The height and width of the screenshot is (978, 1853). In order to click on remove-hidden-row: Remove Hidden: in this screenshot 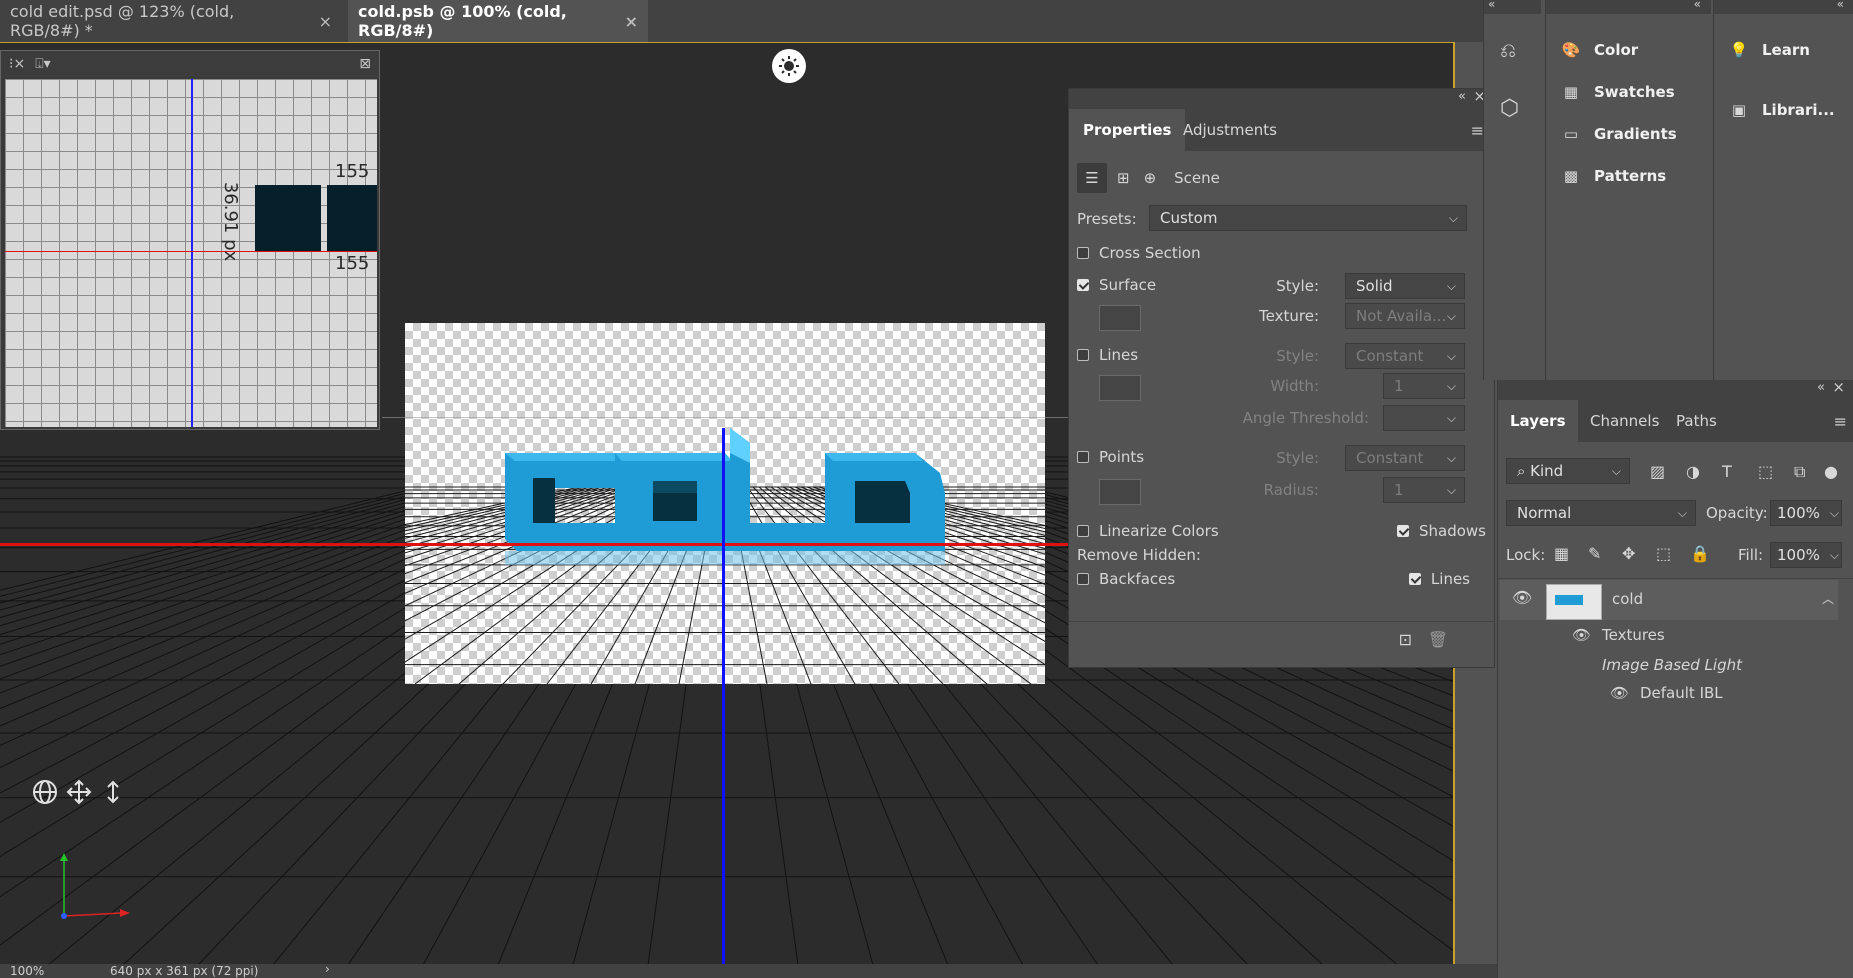, I will do `click(1281, 555)`.